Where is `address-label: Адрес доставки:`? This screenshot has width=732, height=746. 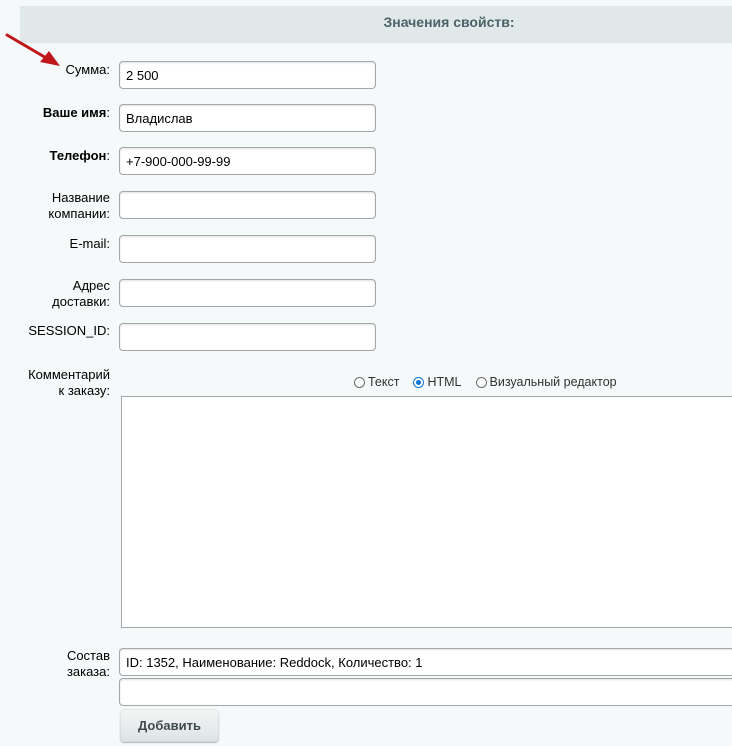
address-label: Адрес доставки: is located at coordinates (81, 293).